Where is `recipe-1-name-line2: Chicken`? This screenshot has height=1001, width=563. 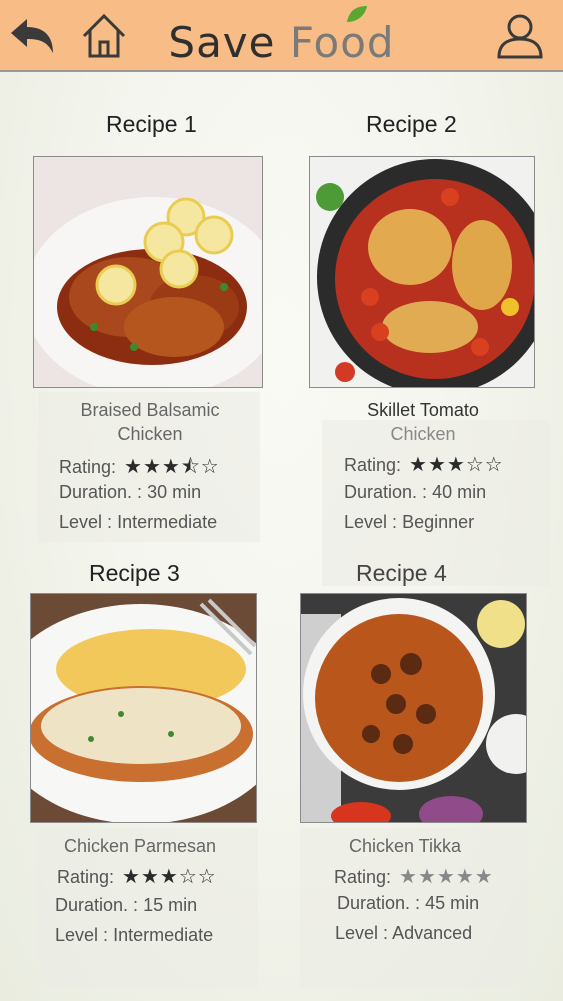
recipe-1-name-line2: Chicken is located at coordinates (150, 434).